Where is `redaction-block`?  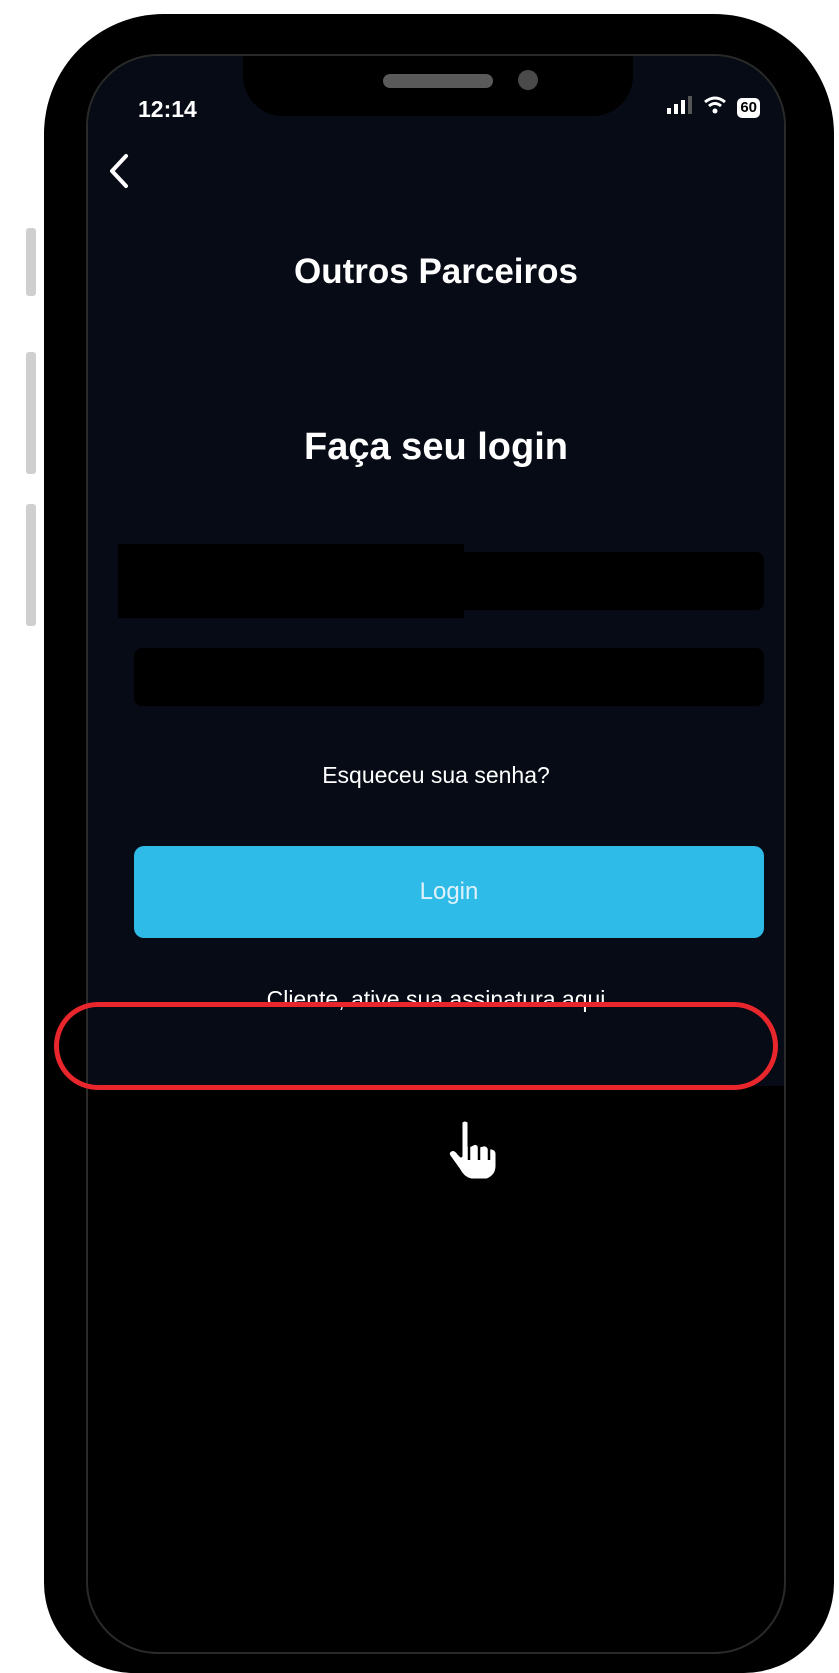
redaction-block is located at coordinates (291, 581).